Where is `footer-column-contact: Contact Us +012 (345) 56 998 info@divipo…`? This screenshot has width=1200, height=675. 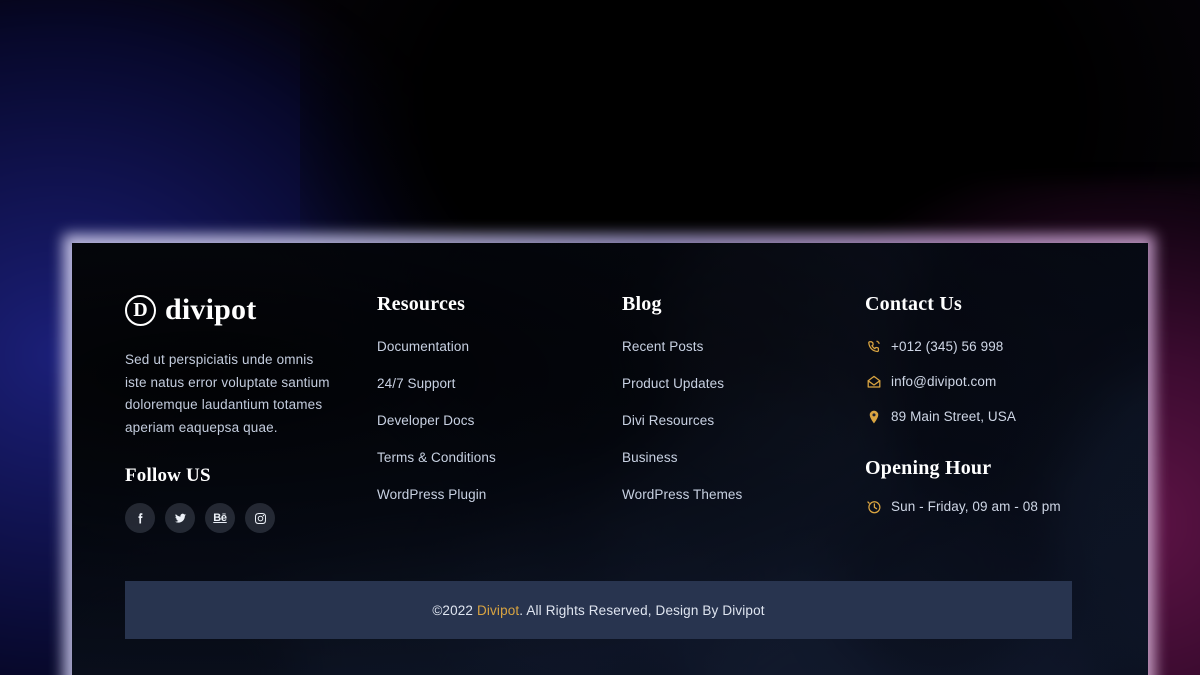 footer-column-contact: Contact Us +012 (345) 56 998 info@divipo… is located at coordinates (990, 413).